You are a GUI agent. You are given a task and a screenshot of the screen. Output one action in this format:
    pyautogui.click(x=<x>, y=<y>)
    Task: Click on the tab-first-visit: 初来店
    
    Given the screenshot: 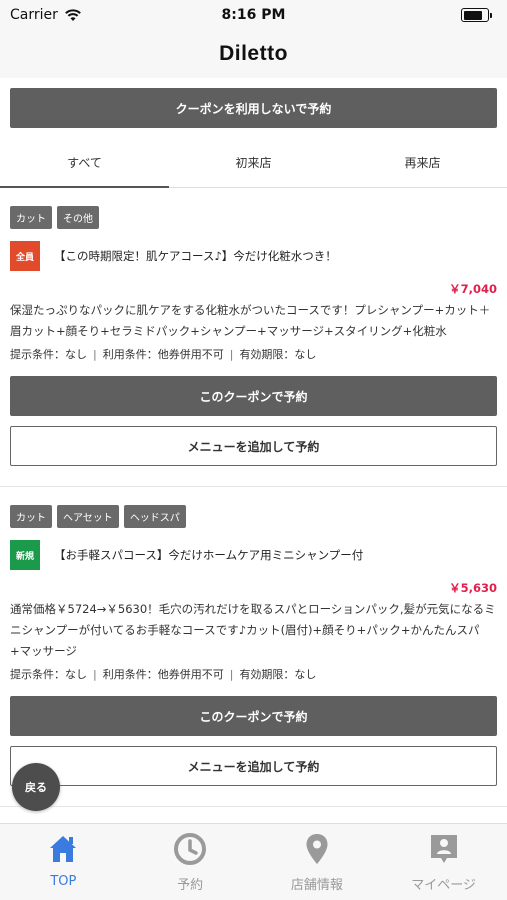 What is the action you would take?
    pyautogui.click(x=253, y=162)
    